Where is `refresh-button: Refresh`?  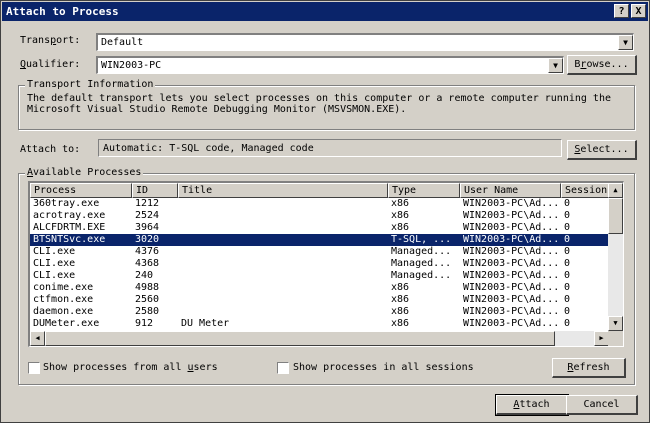 refresh-button: Refresh is located at coordinates (589, 368).